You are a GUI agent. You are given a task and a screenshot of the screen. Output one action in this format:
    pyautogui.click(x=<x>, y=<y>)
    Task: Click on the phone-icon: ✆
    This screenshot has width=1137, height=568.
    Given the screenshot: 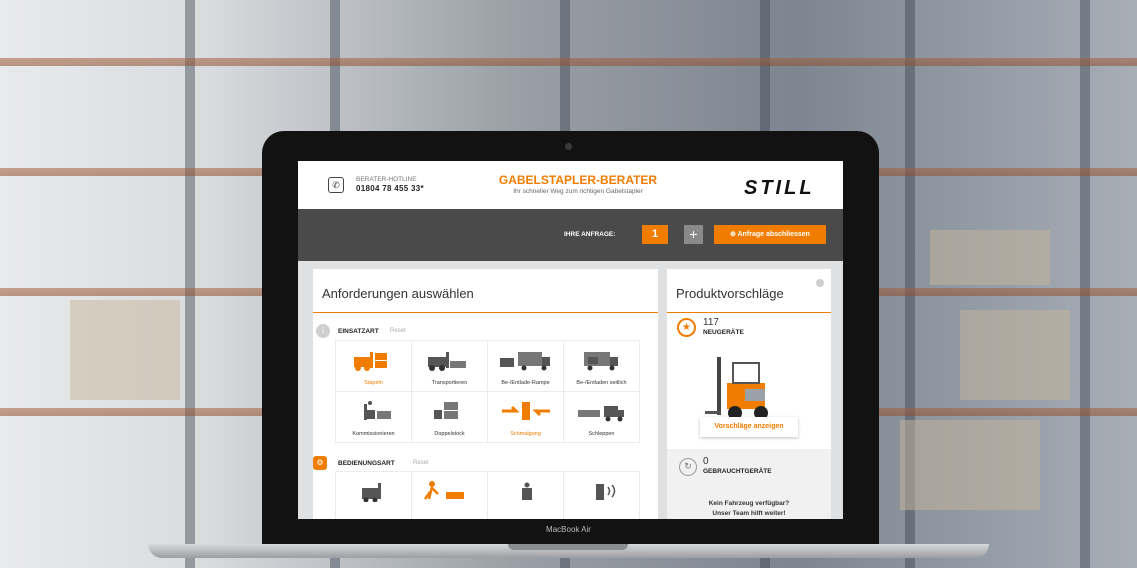 What is the action you would take?
    pyautogui.click(x=336, y=185)
    